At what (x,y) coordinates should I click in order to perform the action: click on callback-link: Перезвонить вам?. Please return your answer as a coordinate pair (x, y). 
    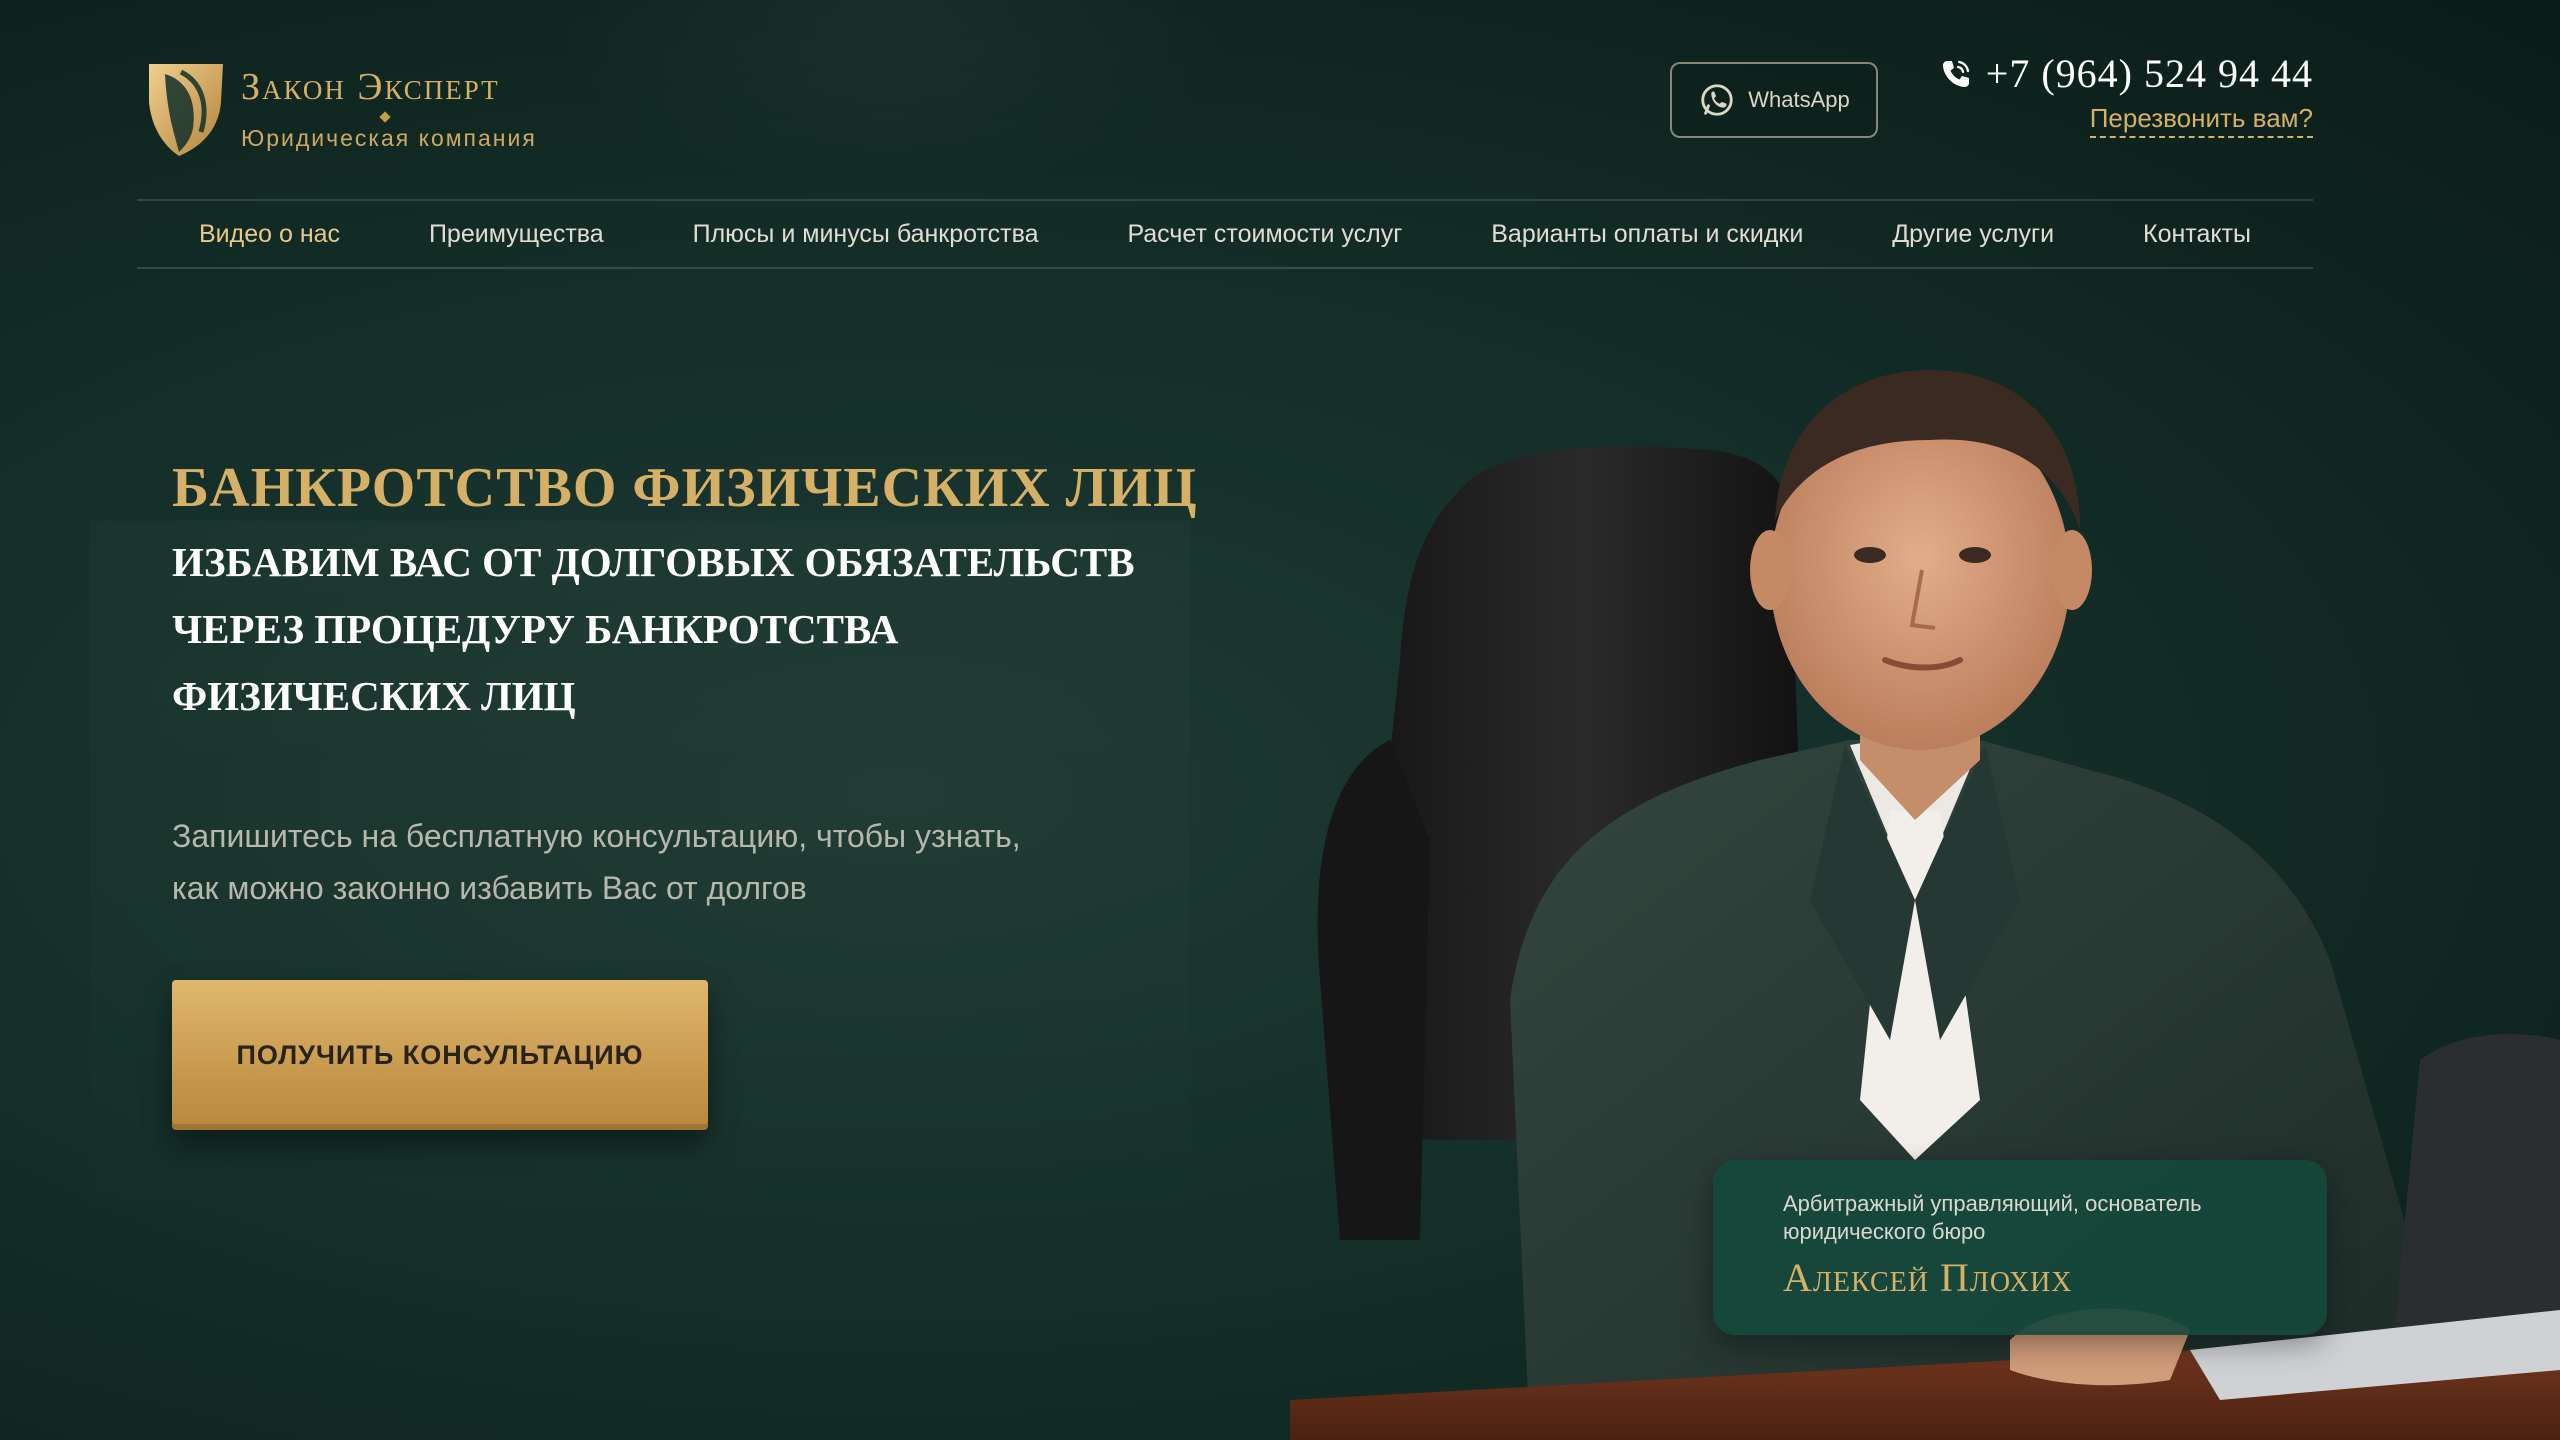
    Looking at the image, I should click on (2201, 120).